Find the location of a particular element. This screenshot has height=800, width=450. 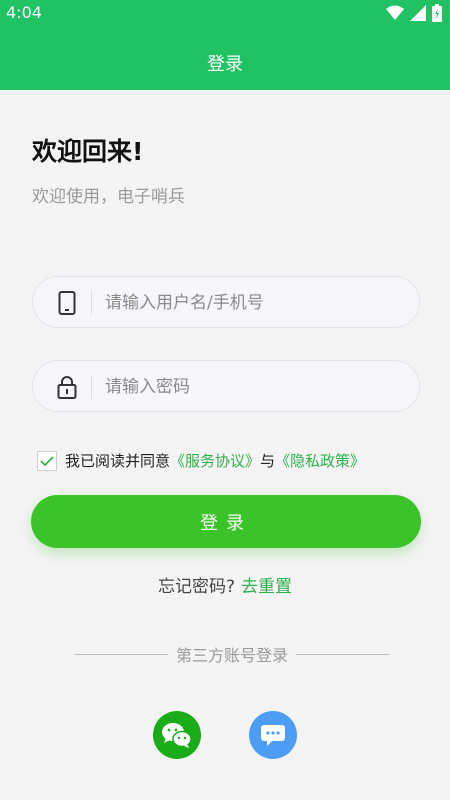

sms-icon is located at coordinates (273, 735).